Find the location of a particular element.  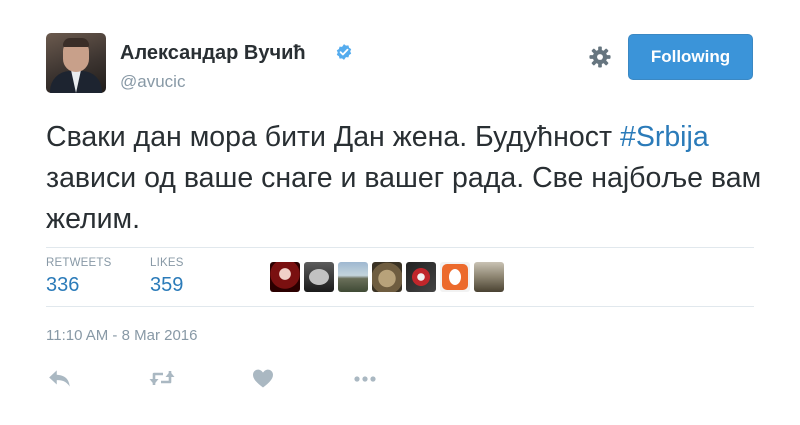

likes-label: LIKES is located at coordinates (167, 263).